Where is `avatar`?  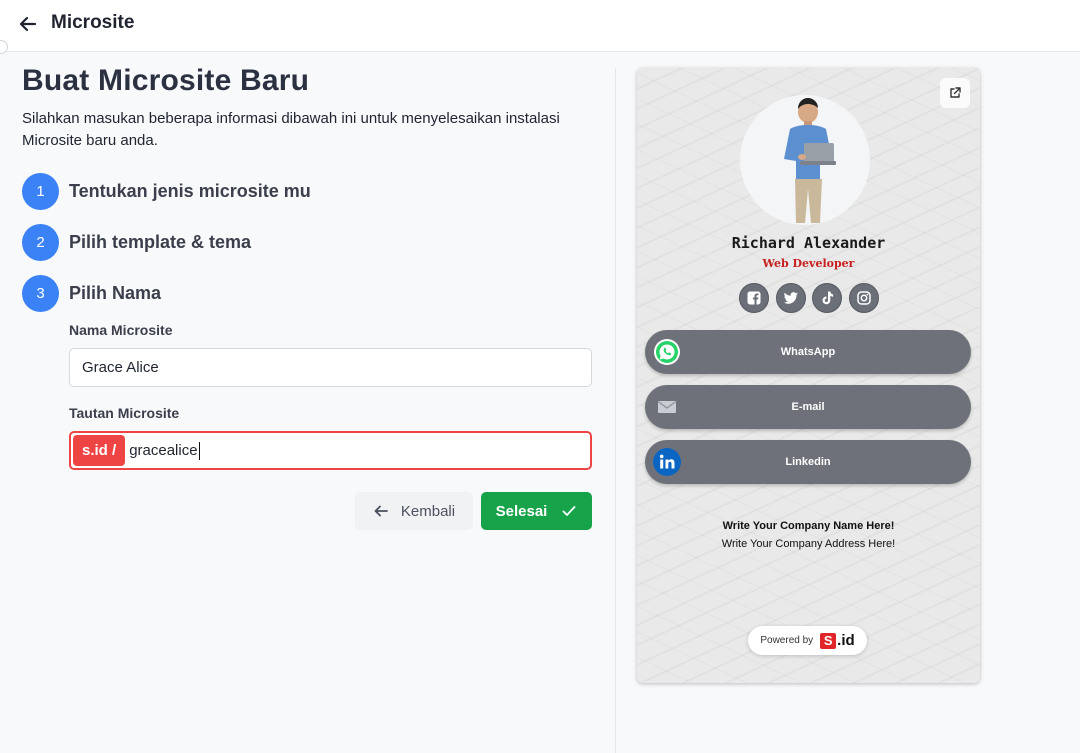
avatar is located at coordinates (805, 160).